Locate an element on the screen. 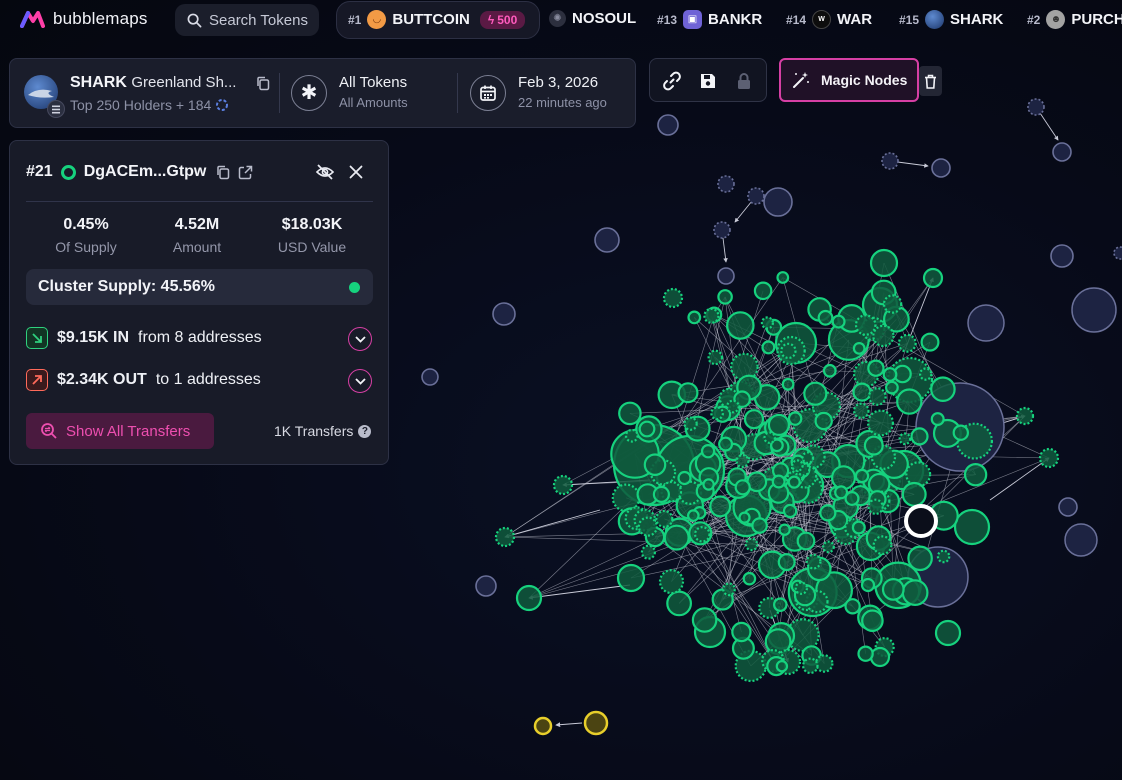 Image resolution: width=1122 pixels, height=780 pixels. expand-inflow-chevron-icon is located at coordinates (360, 339).